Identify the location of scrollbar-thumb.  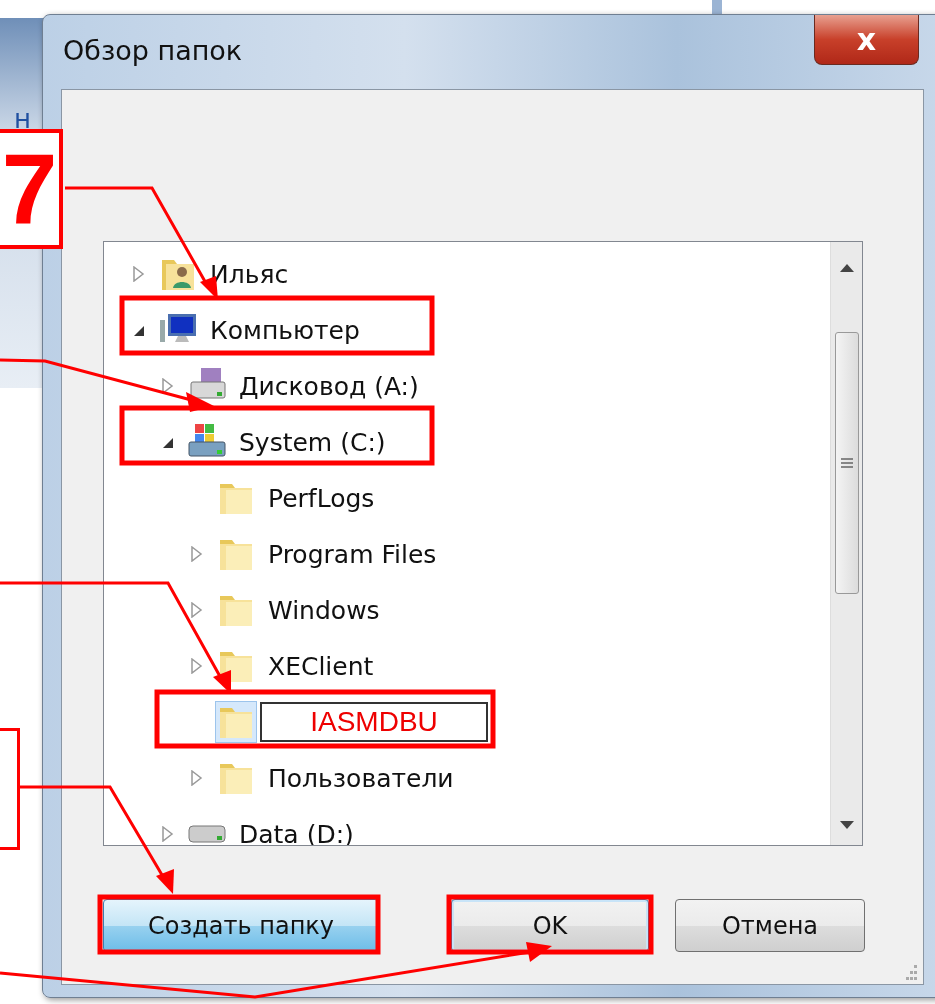
(846, 463).